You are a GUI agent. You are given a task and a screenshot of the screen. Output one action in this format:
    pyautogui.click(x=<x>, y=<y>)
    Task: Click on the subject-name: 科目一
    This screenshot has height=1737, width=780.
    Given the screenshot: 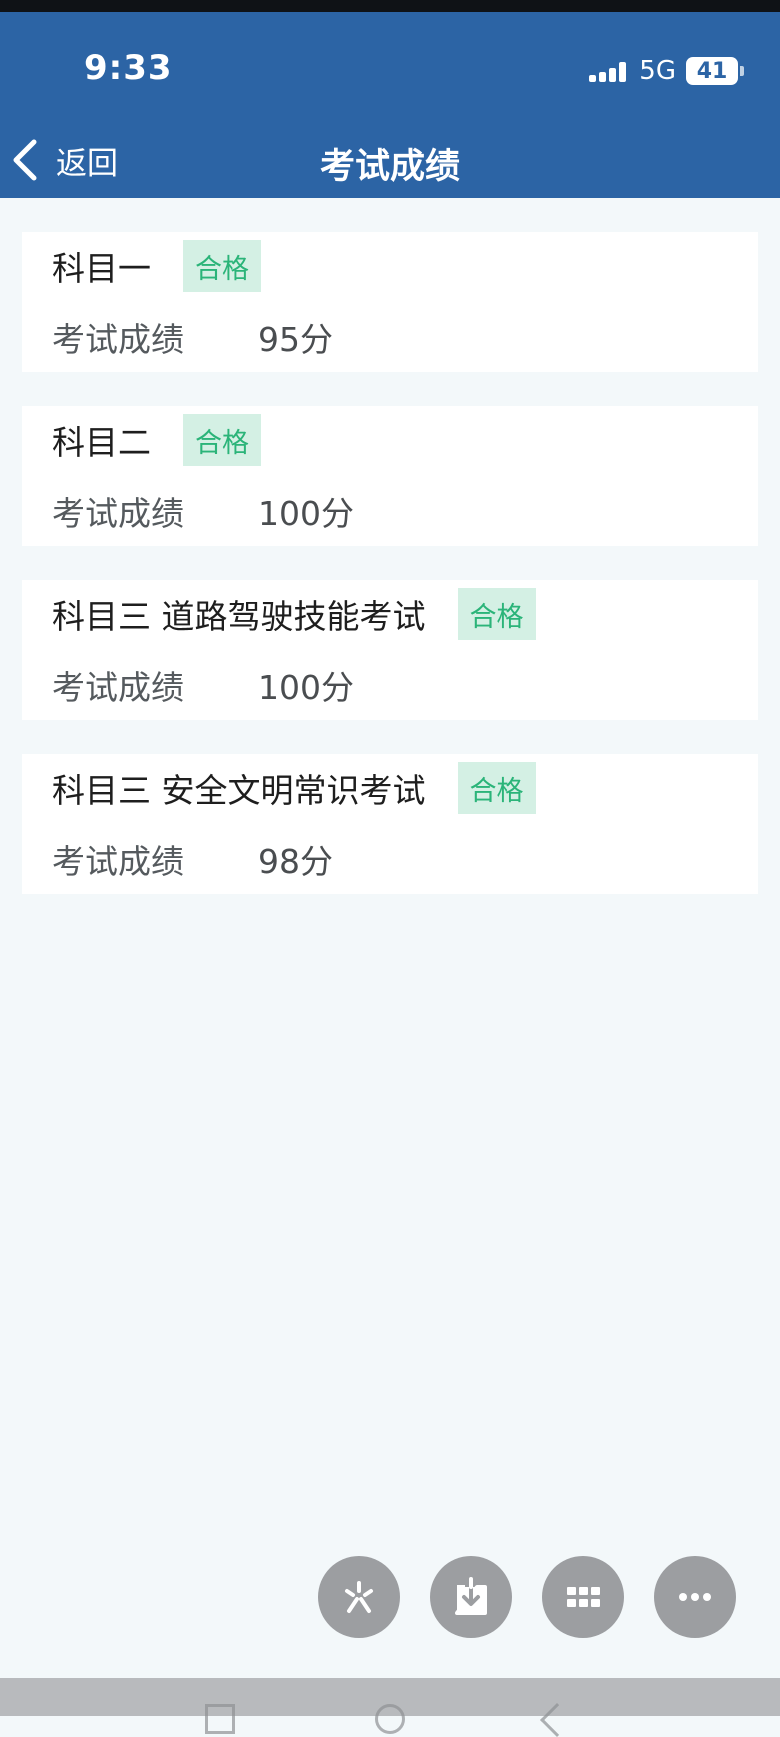 What is the action you would take?
    pyautogui.click(x=101, y=268)
    